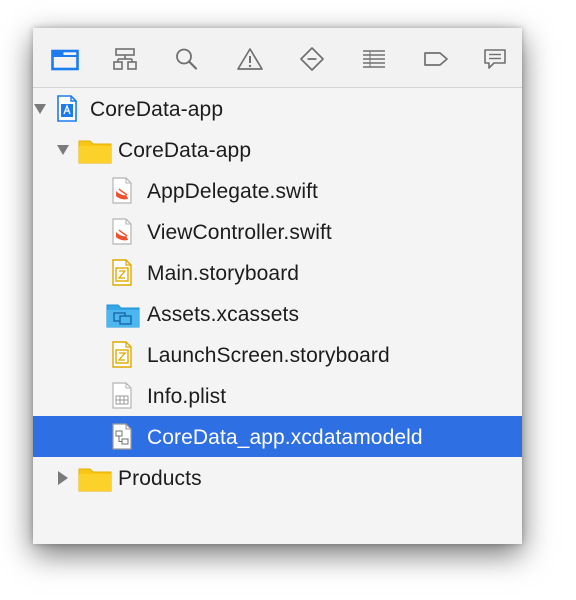 Image resolution: width=576 pixels, height=600 pixels. Describe the element at coordinates (239, 232) in the screenshot. I see `tree-item-label: ViewController.swift` at that location.